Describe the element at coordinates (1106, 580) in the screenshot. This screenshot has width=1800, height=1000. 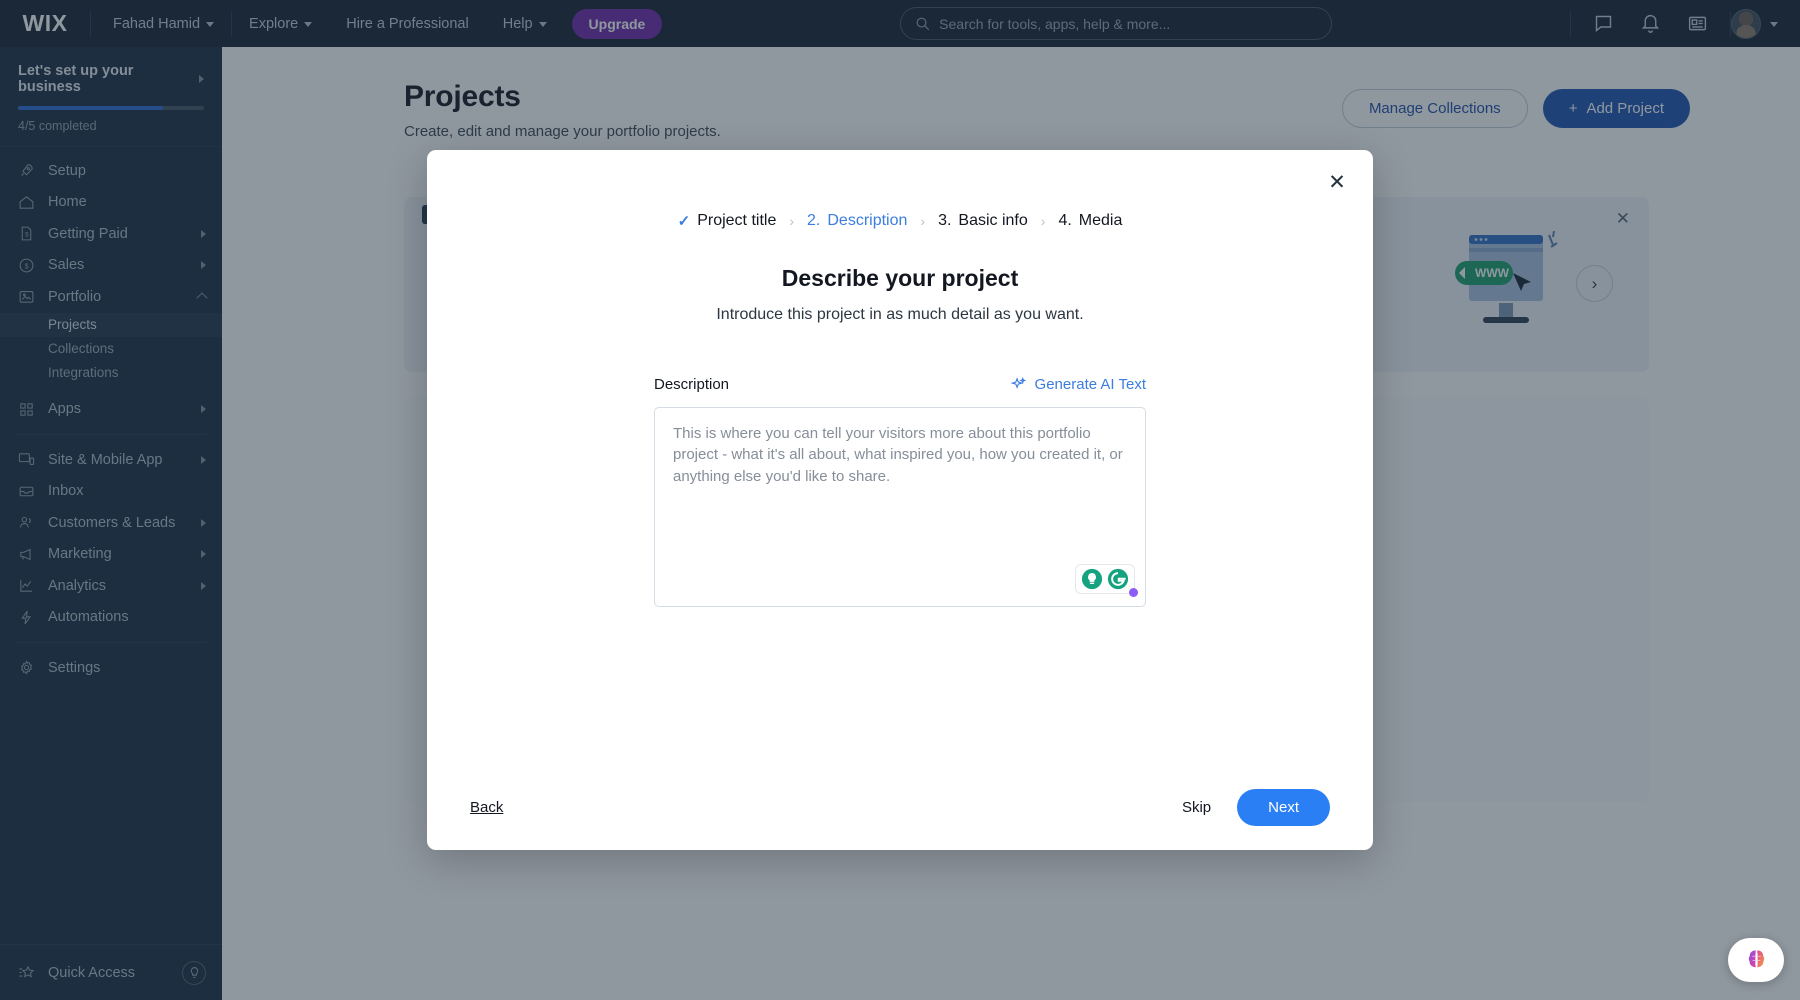
I see `grammarly-widget` at that location.